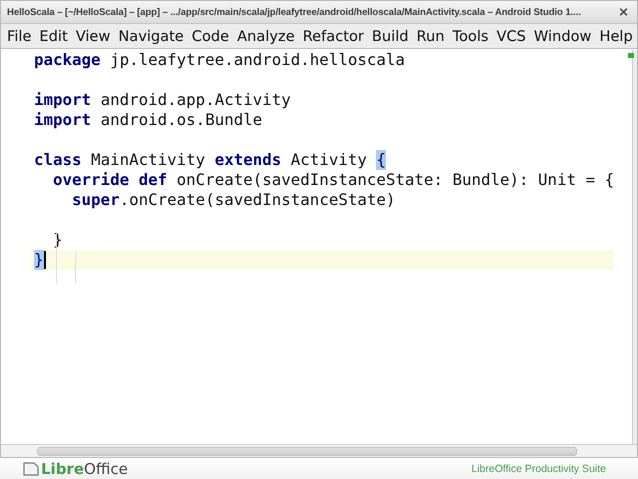  I want to click on code-keyword: package, so click(67, 60).